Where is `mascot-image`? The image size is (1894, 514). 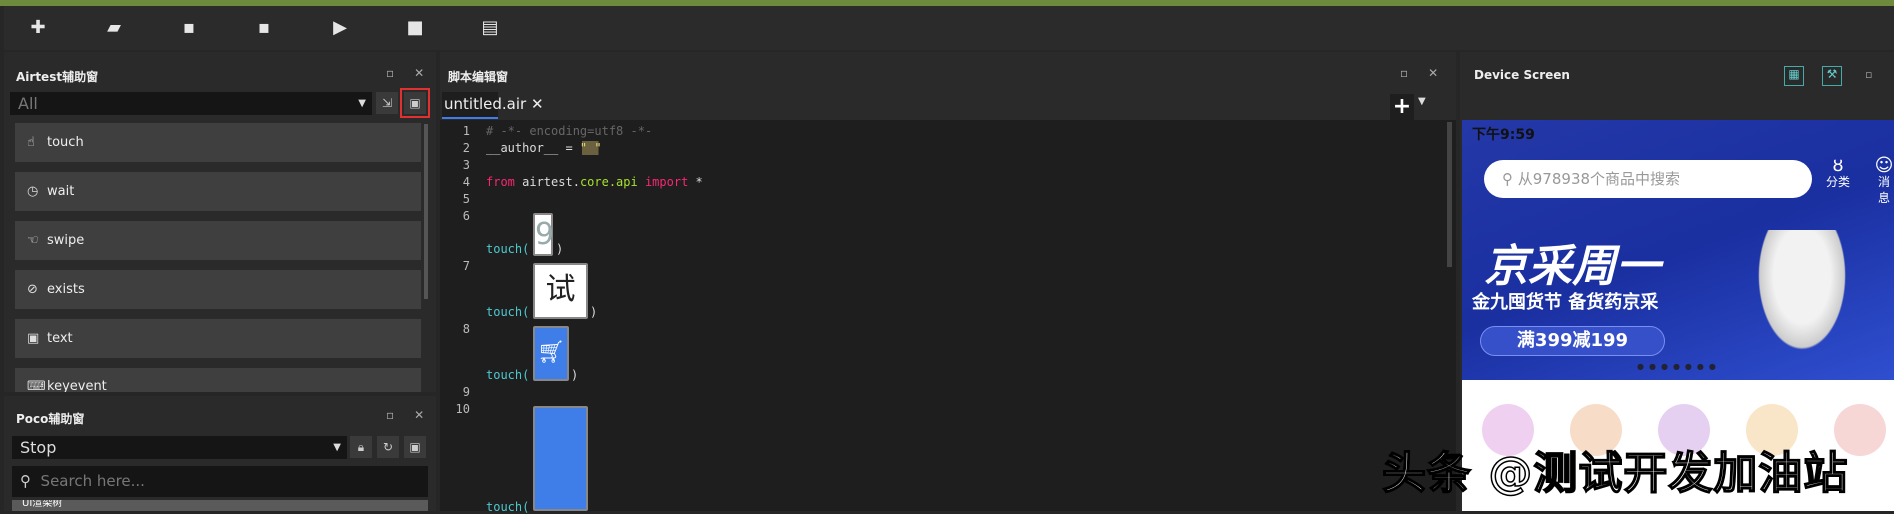 mascot-image is located at coordinates (1802, 295).